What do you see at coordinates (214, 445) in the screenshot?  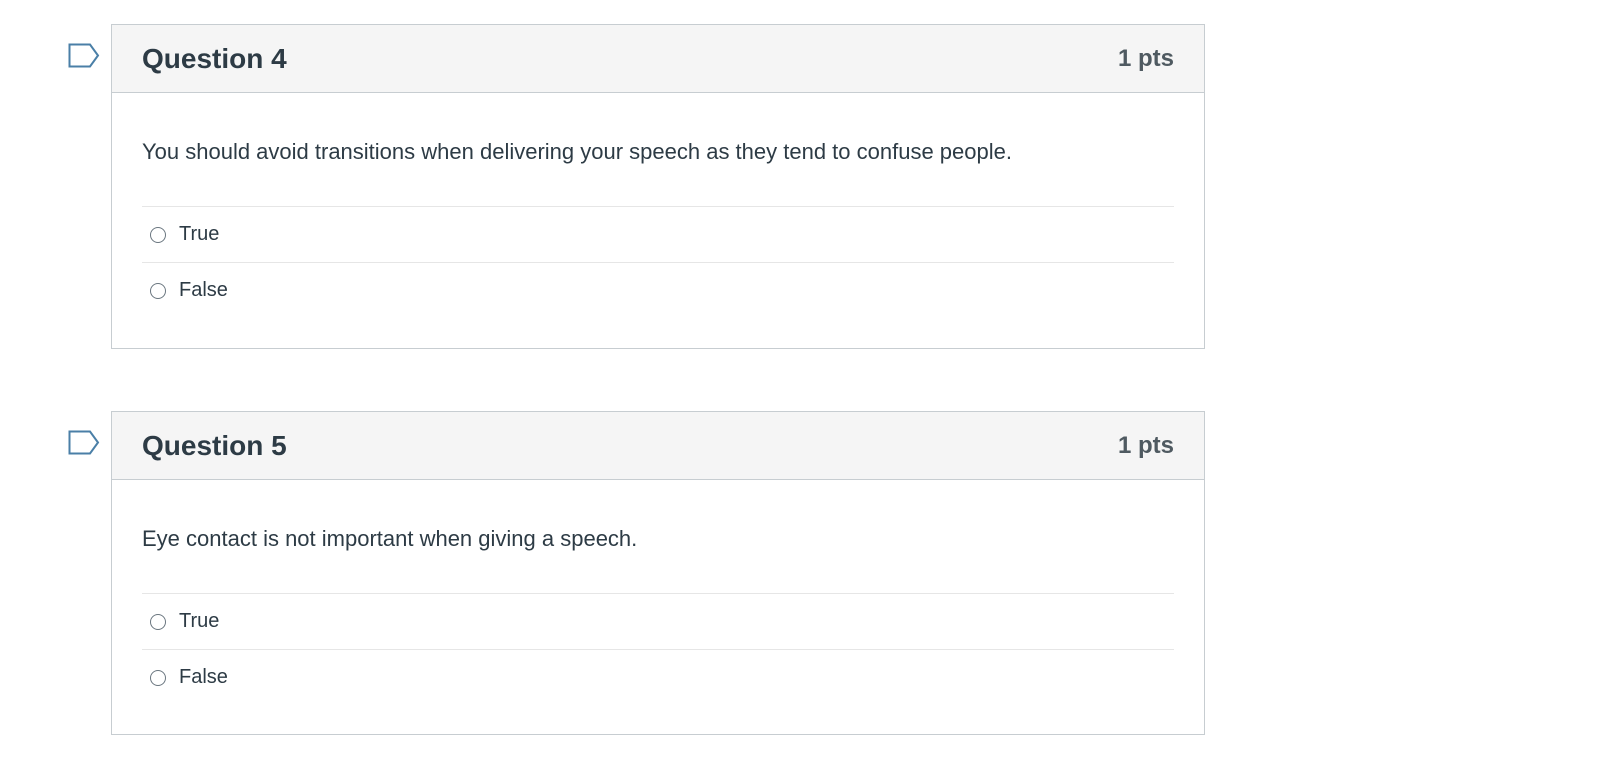 I see `question-title: Question 5` at bounding box center [214, 445].